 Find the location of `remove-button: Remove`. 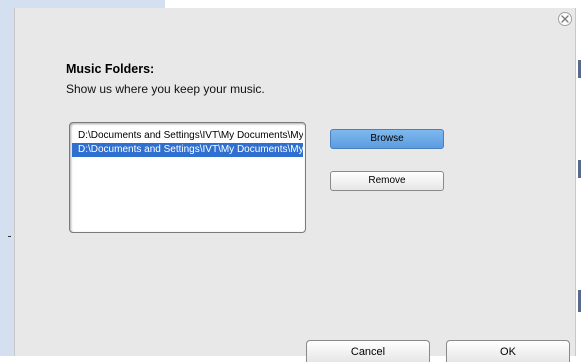

remove-button: Remove is located at coordinates (387, 181).